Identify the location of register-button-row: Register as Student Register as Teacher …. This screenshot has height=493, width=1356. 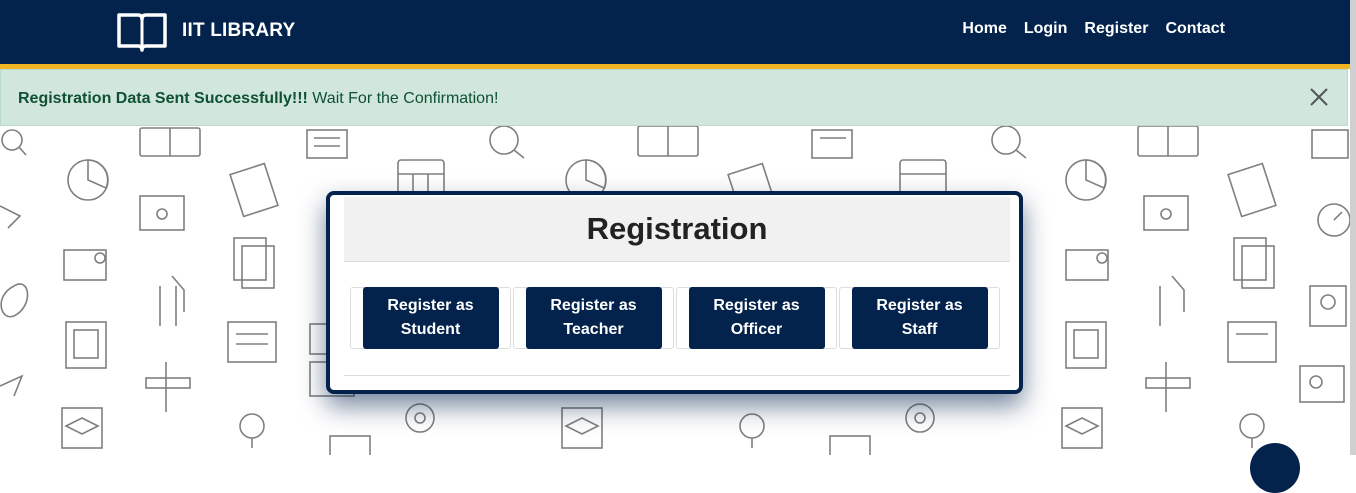
(676, 318).